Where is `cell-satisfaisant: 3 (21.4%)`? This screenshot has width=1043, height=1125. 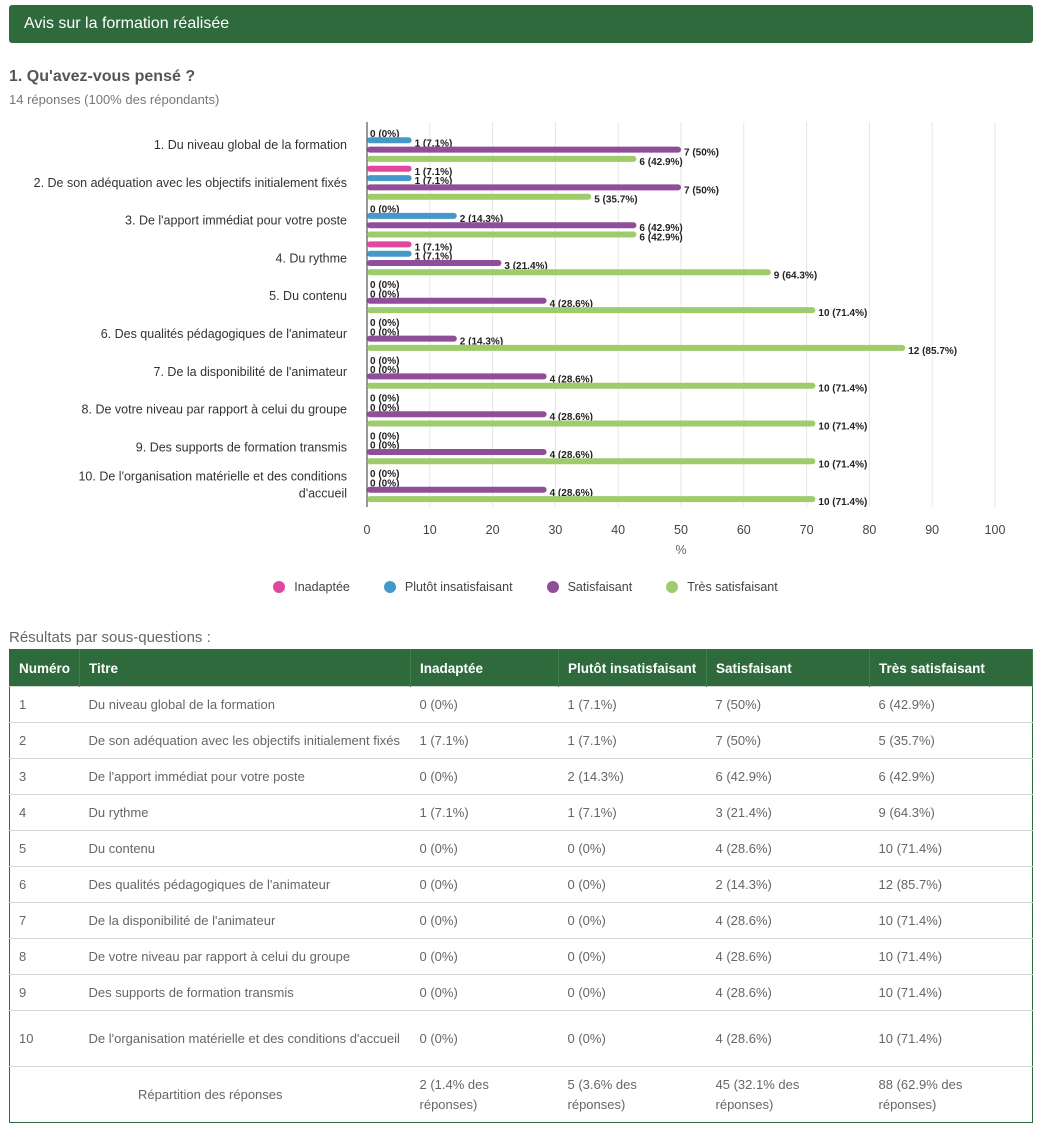 cell-satisfaisant: 3 (21.4%) is located at coordinates (788, 812).